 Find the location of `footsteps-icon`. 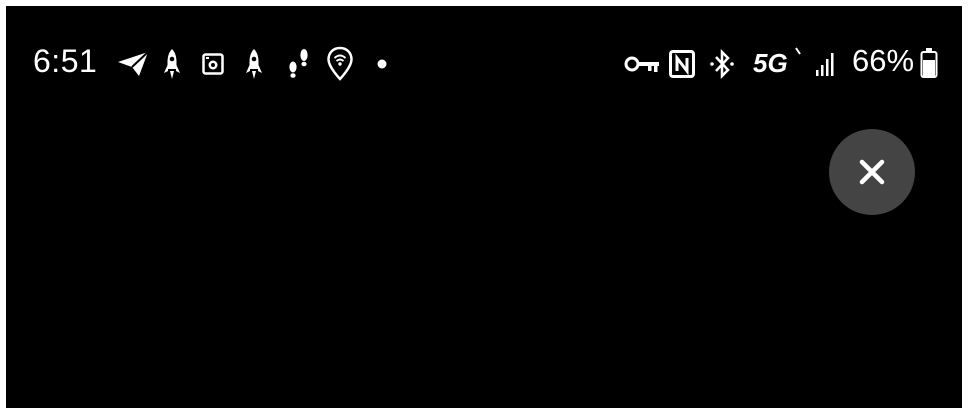

footsteps-icon is located at coordinates (298, 63).